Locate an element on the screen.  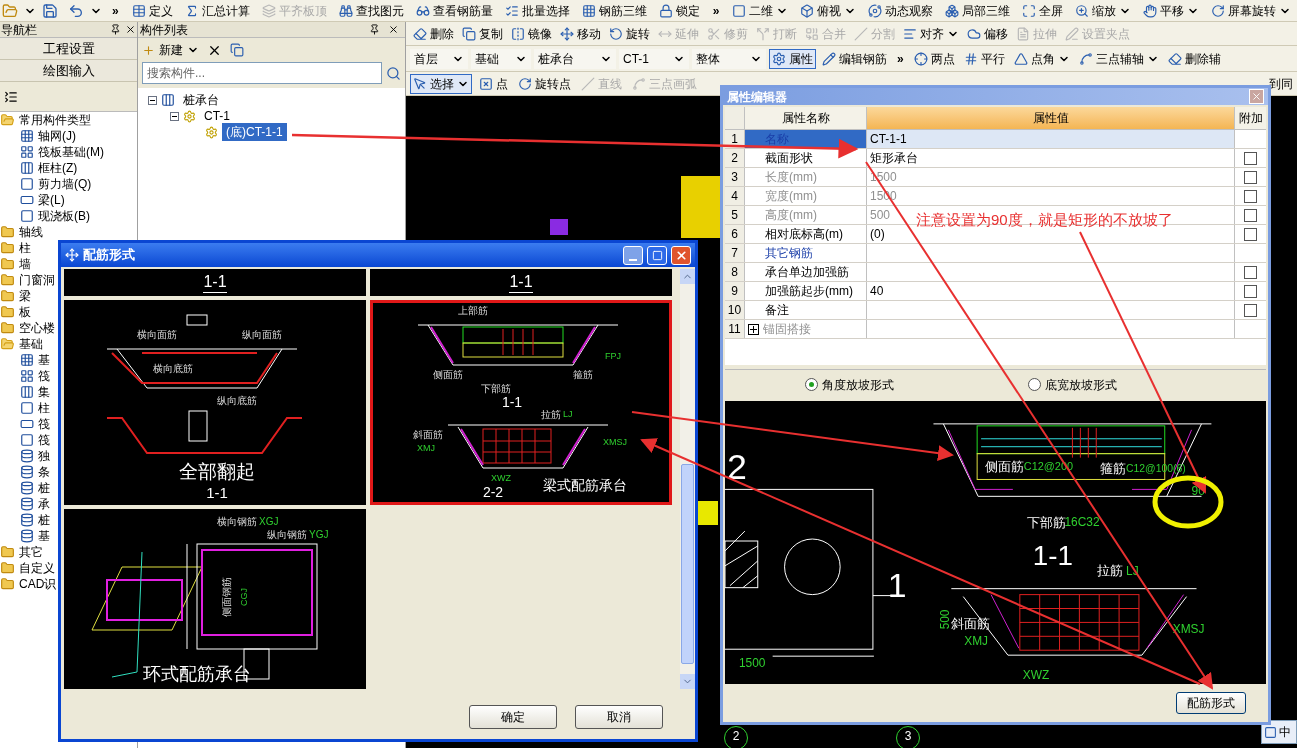
nav-tree-item: 独 is located at coordinates (44, 456).